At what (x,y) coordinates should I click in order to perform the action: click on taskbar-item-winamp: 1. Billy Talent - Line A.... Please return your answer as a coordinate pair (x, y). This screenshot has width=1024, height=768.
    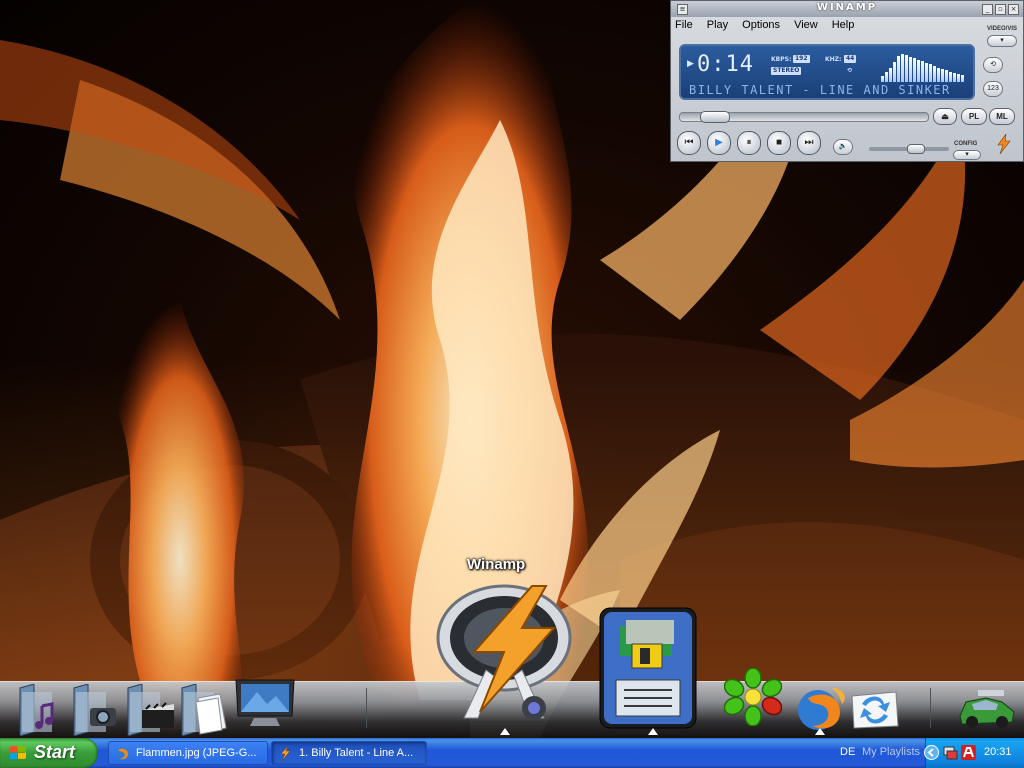
    Looking at the image, I should click on (349, 753).